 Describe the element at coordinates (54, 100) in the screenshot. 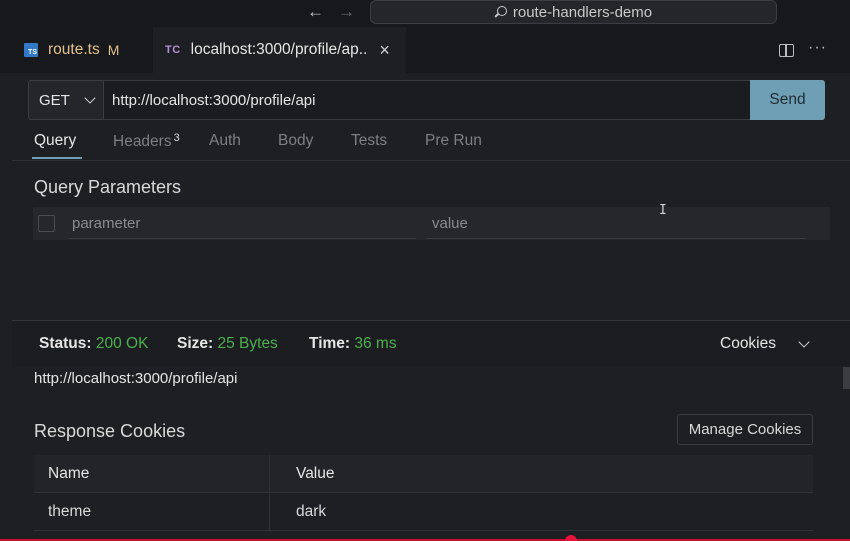

I see `method-value: GET` at that location.